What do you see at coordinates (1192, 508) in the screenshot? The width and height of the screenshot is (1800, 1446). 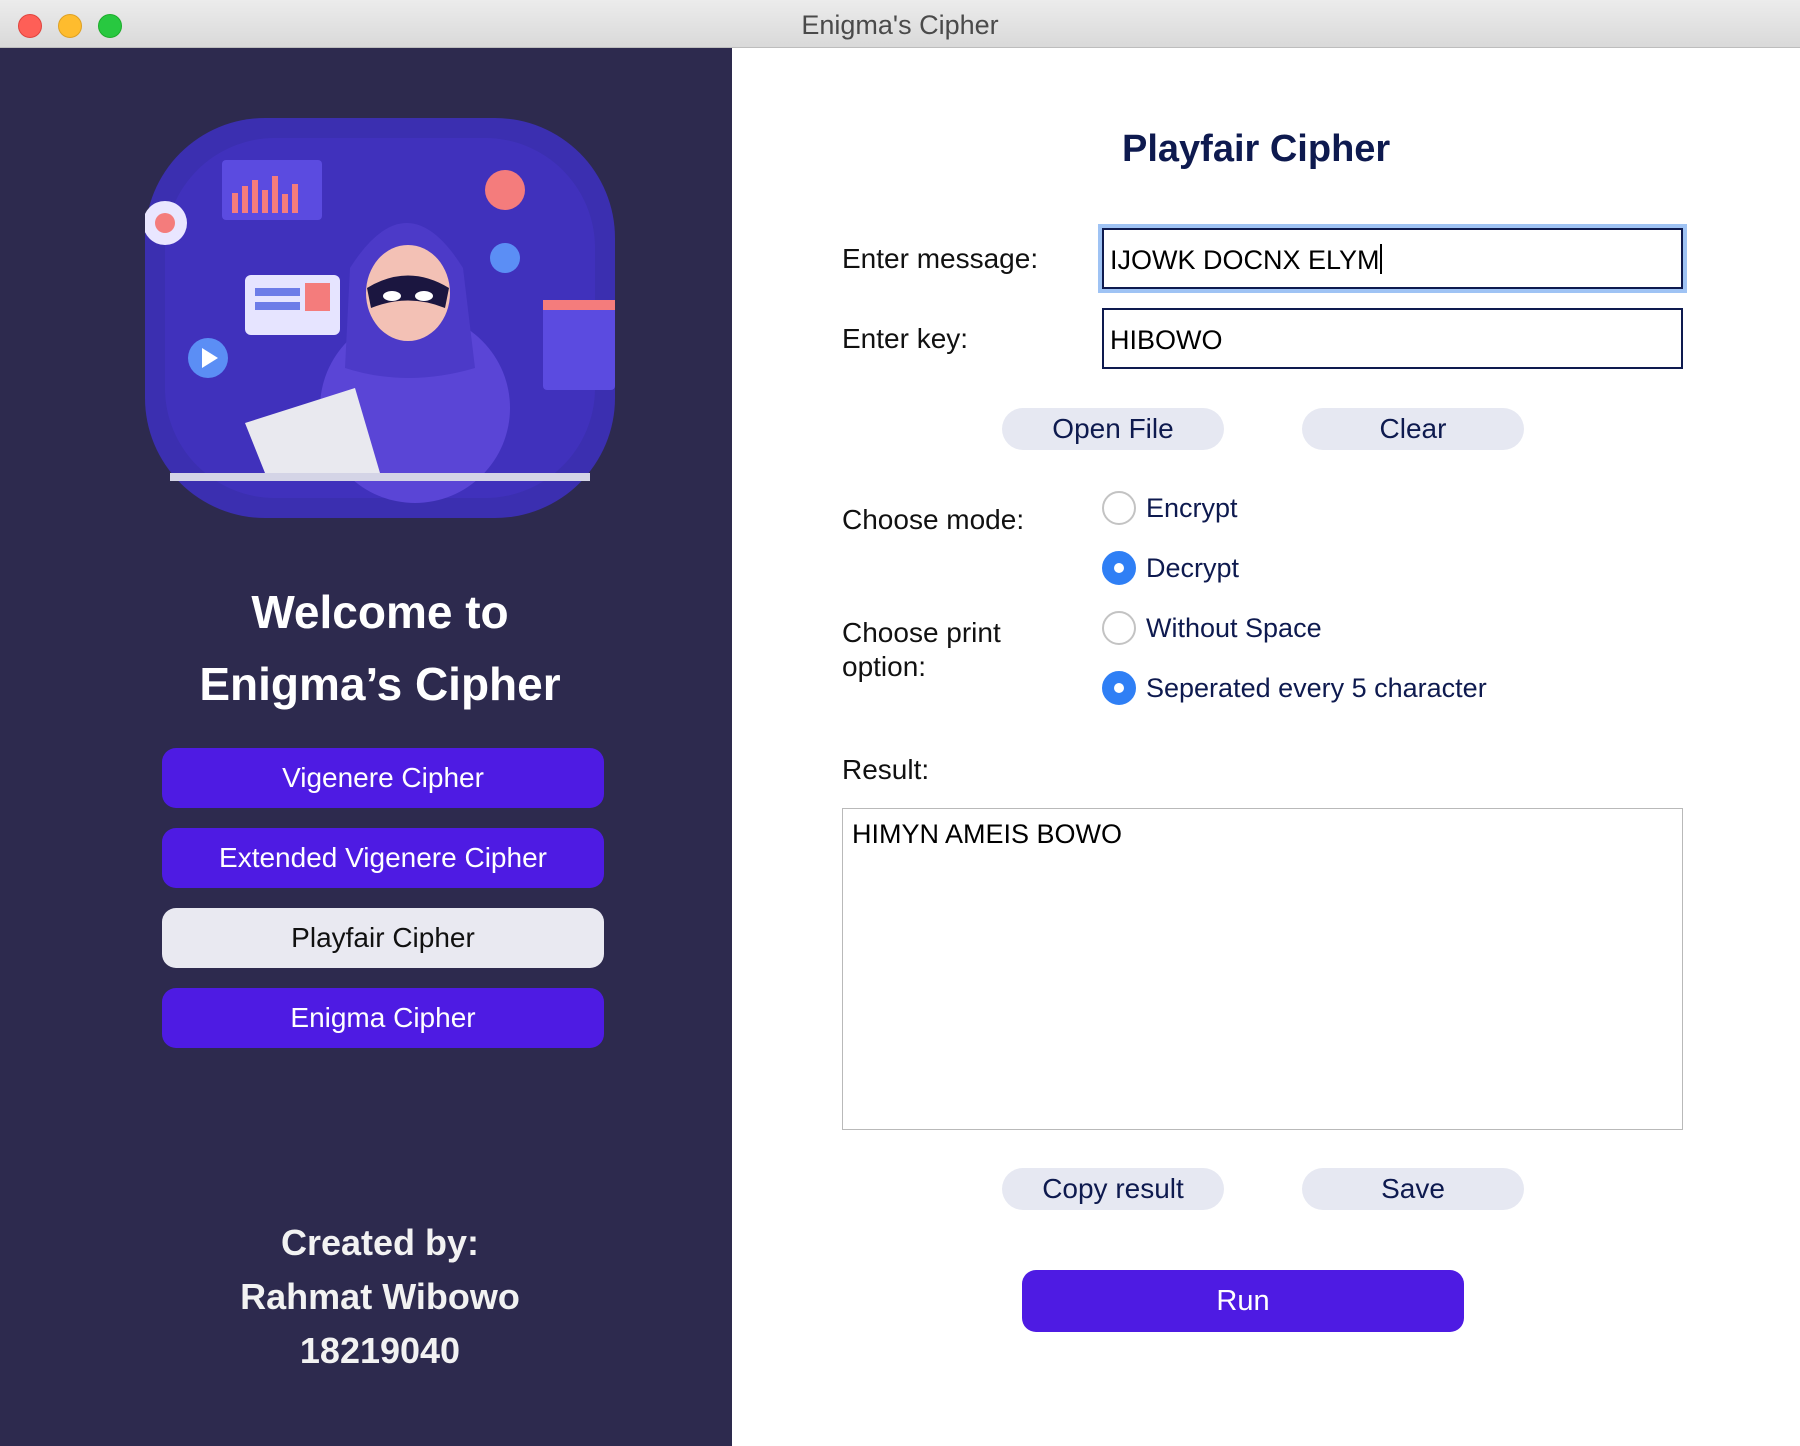 I see `radio-encrypt-label: Encrypt` at bounding box center [1192, 508].